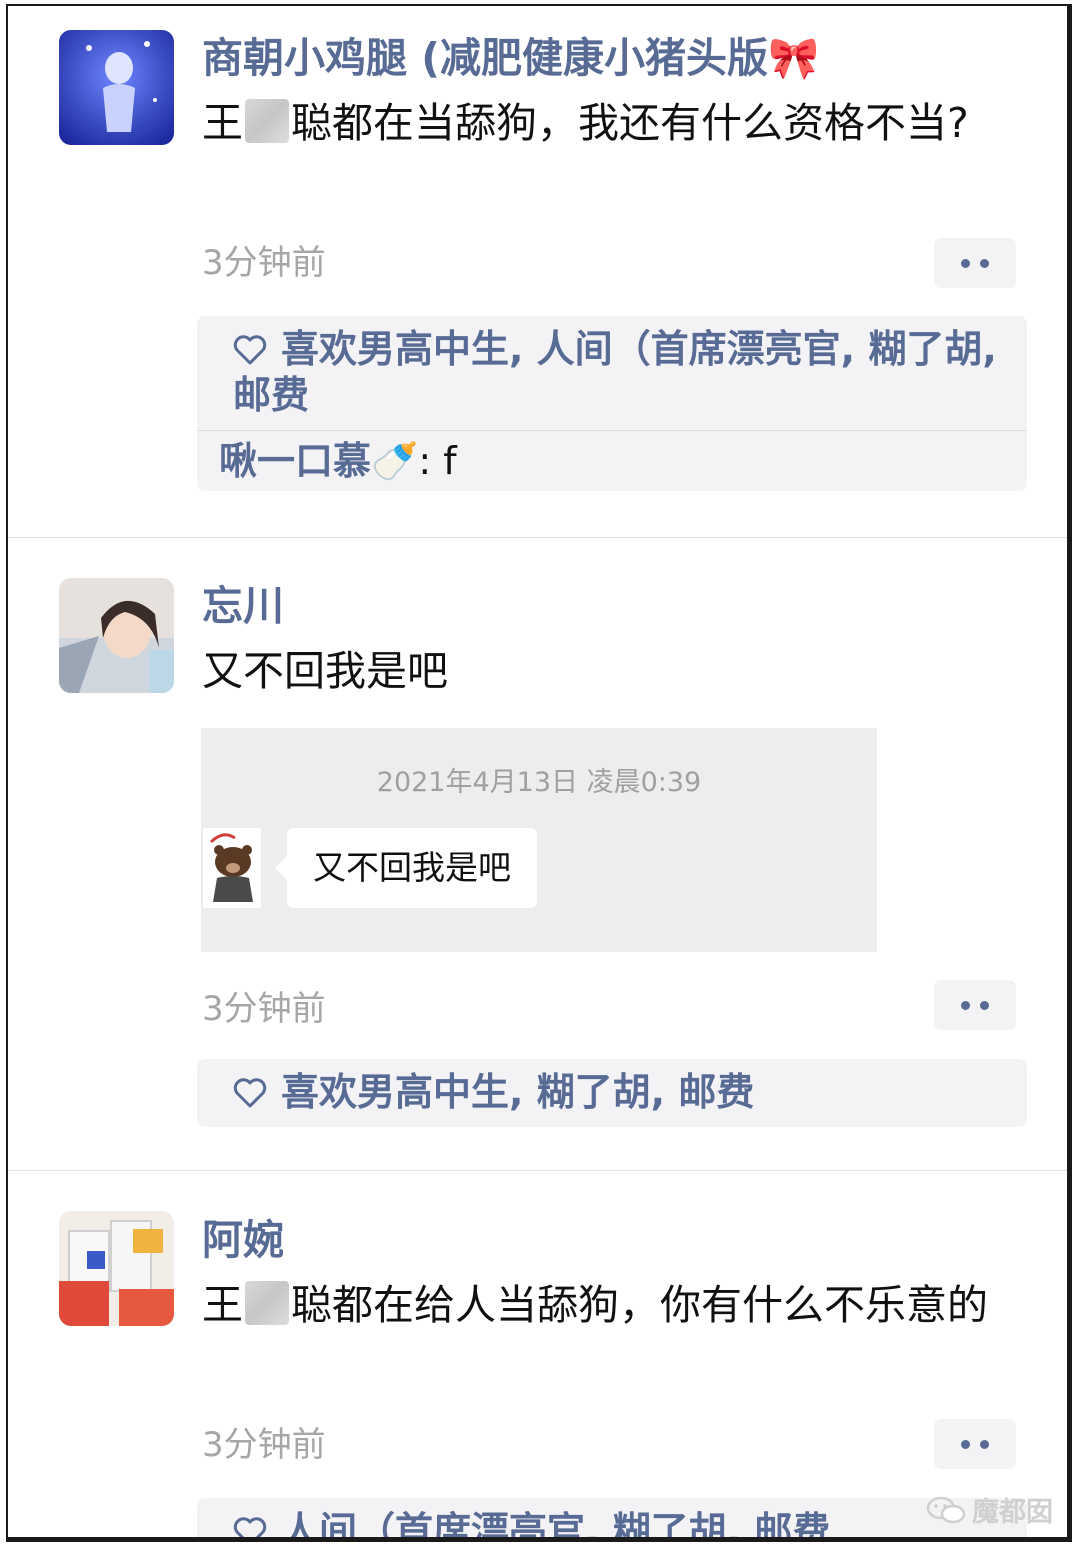 This screenshot has height=1549, width=1080. What do you see at coordinates (612, 460) in the screenshot?
I see `comment-row: 啾一口慕🍼: f` at bounding box center [612, 460].